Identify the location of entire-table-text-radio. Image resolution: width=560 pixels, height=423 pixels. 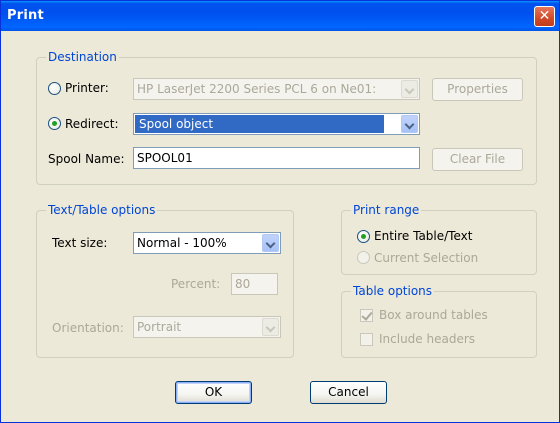
(363, 236).